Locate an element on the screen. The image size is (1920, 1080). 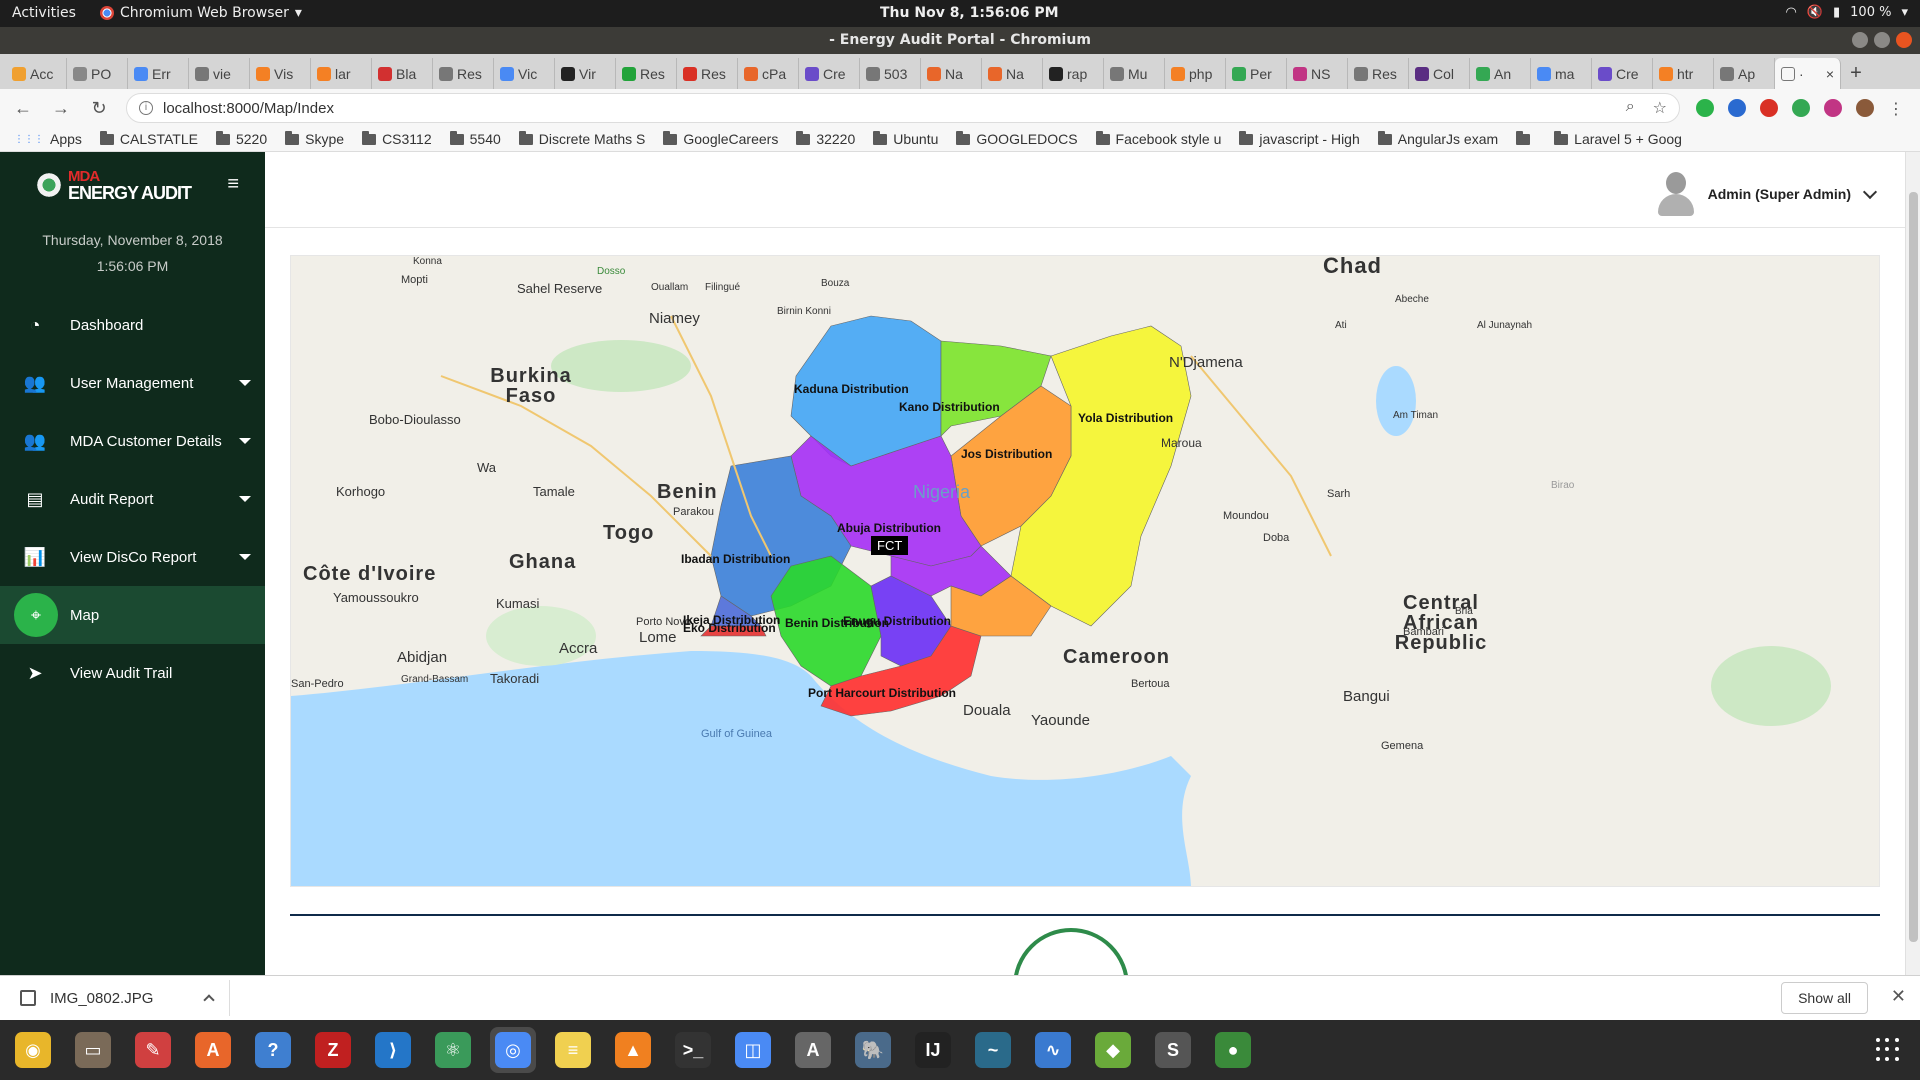
browser-tab: vie is located at coordinates (219, 73).